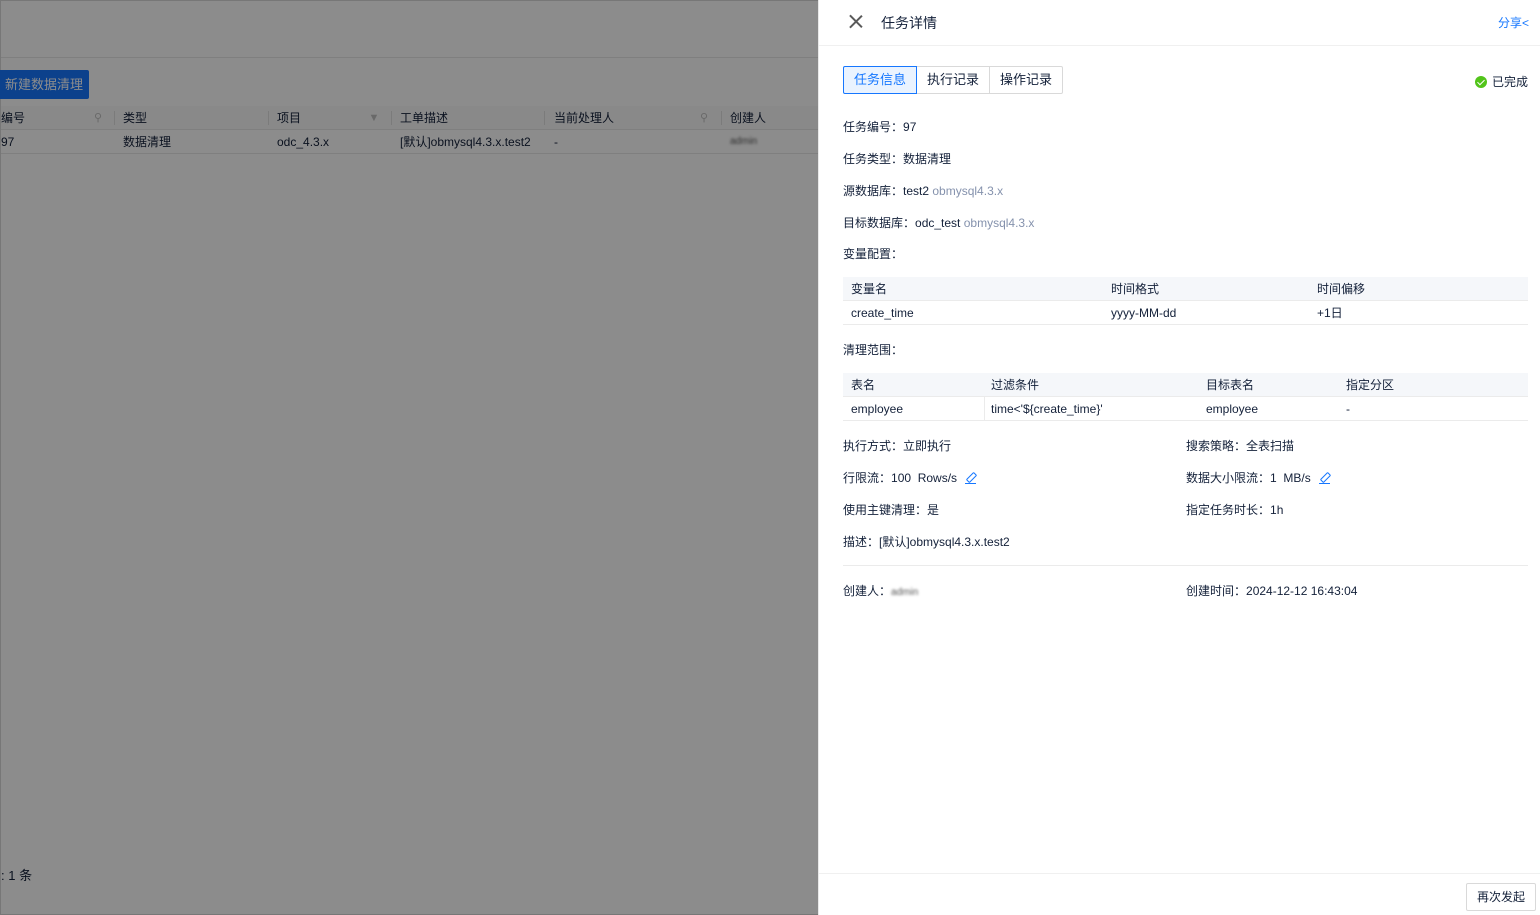 Image resolution: width=1540 pixels, height=915 pixels. Describe the element at coordinates (873, 159) in the screenshot. I see `field-label: 任务类型：` at that location.